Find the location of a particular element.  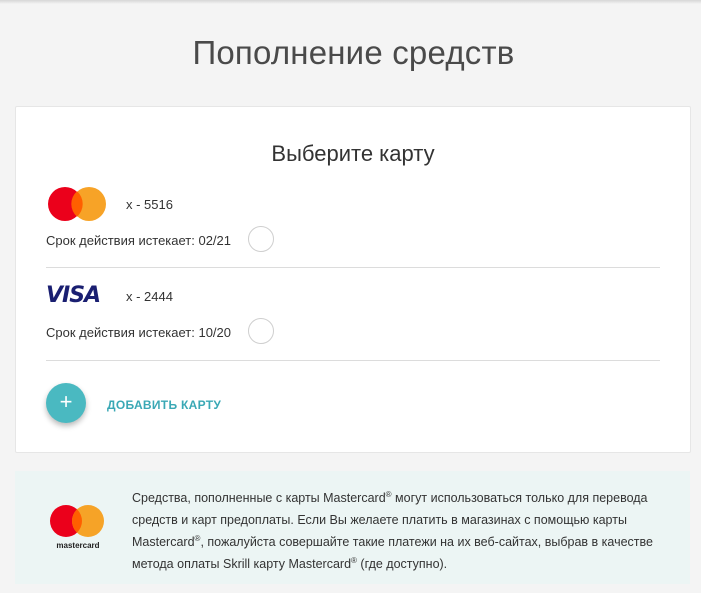

mastercard-info-logo: mastercard is located at coordinates (78, 527).